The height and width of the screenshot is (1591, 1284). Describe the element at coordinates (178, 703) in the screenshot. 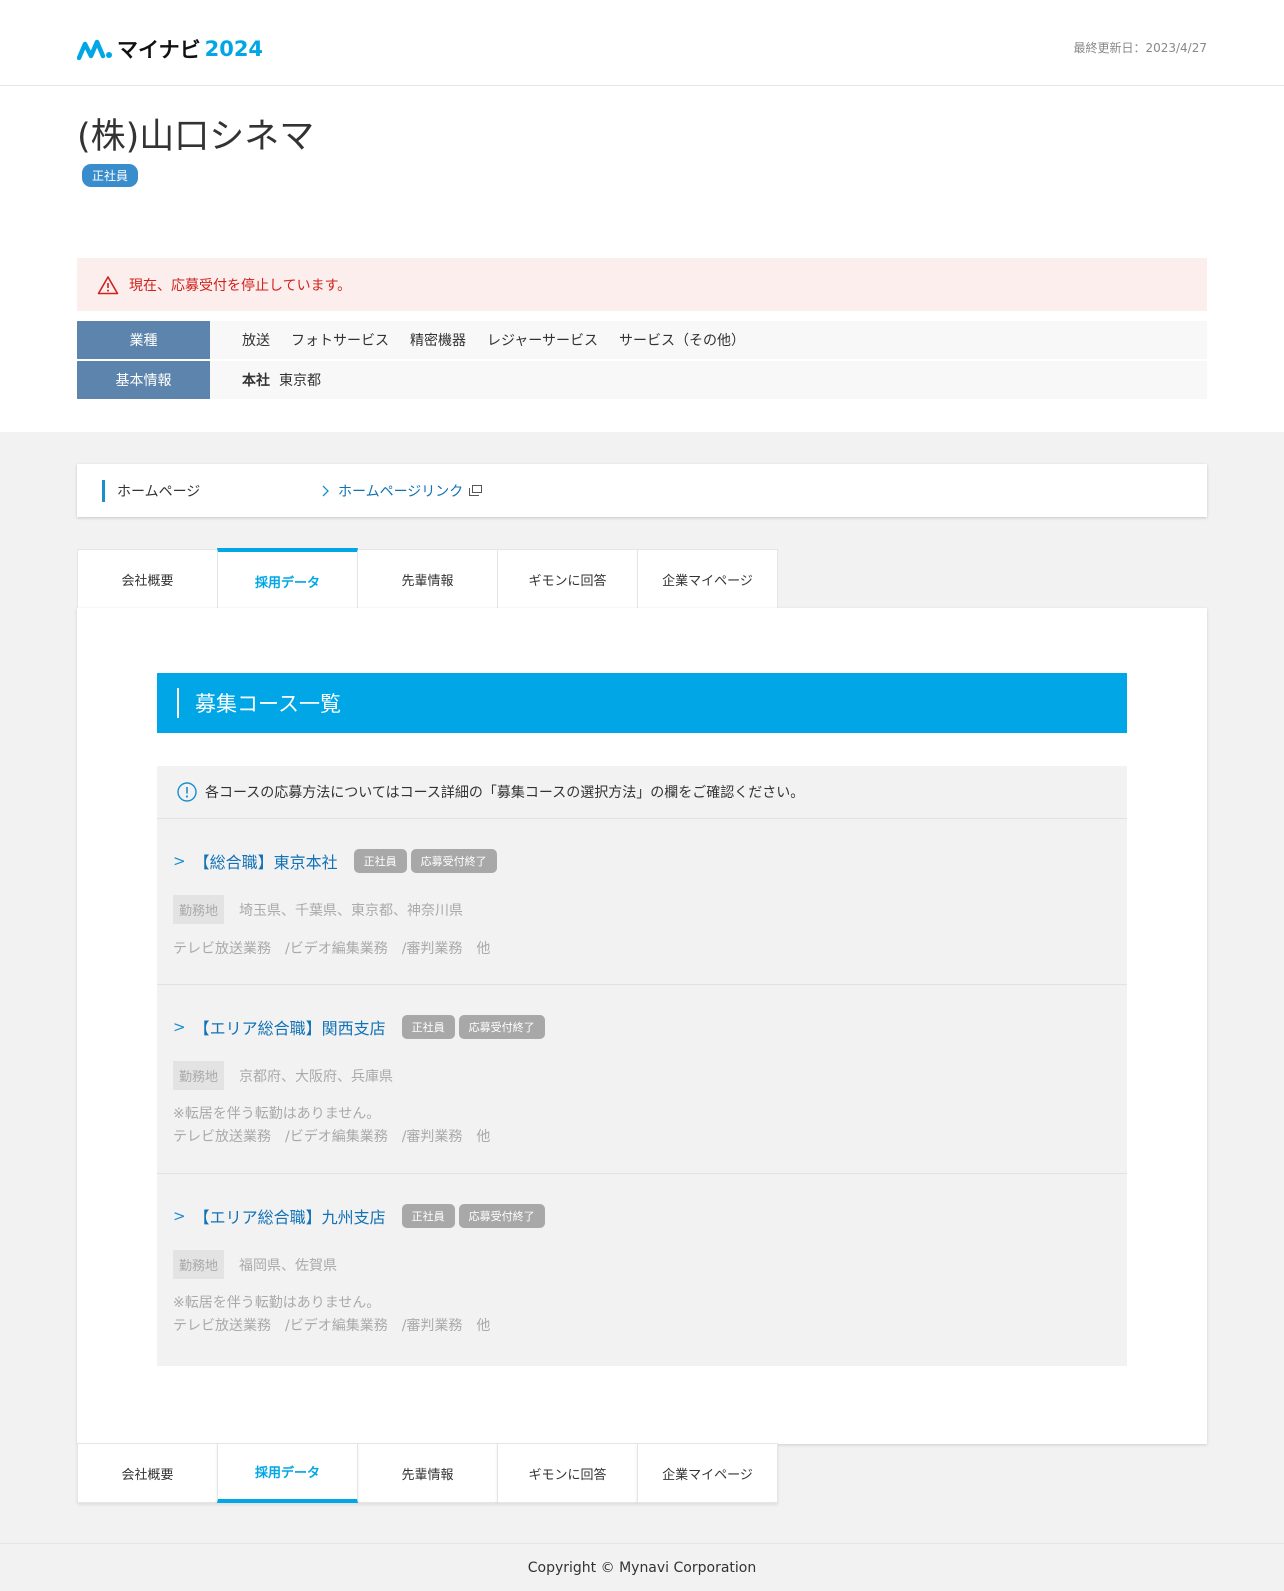

I see `section-title-accent` at that location.